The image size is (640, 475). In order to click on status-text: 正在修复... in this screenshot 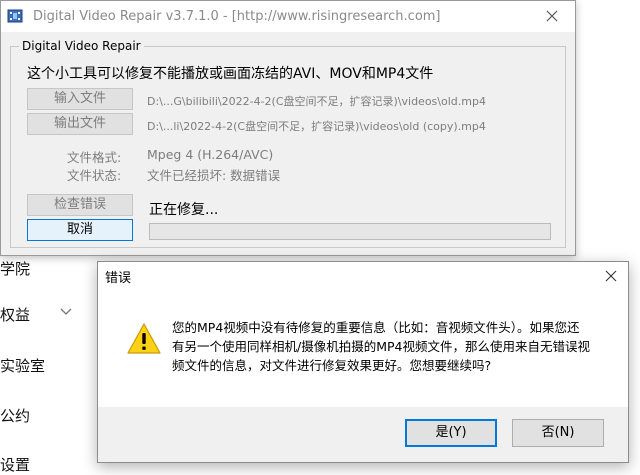, I will do `click(184, 210)`.